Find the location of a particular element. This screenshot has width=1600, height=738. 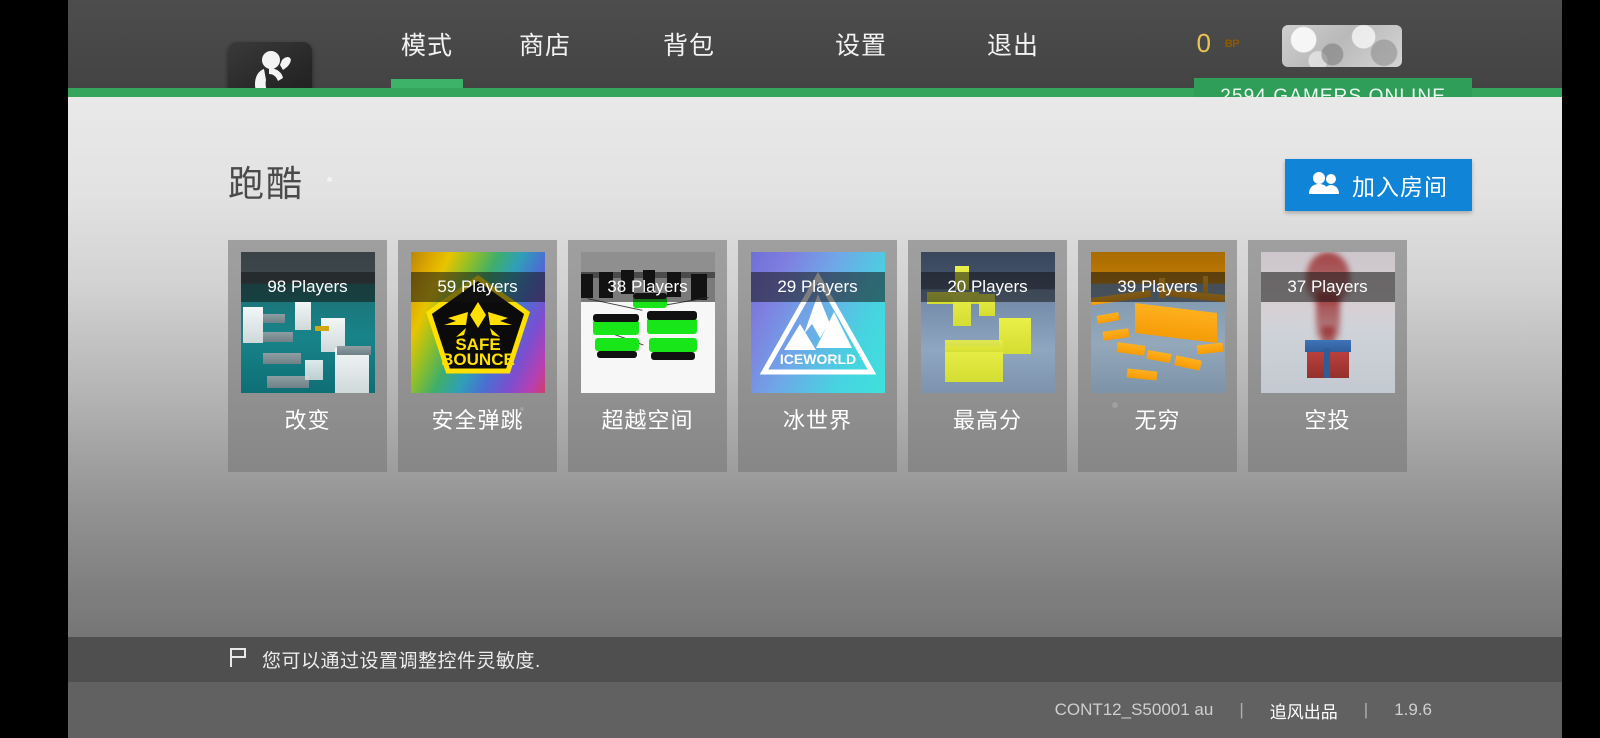

game-card-safe-bounce: SAFE BOUNCE 59 Players 安全弹跳 is located at coordinates (477, 356).